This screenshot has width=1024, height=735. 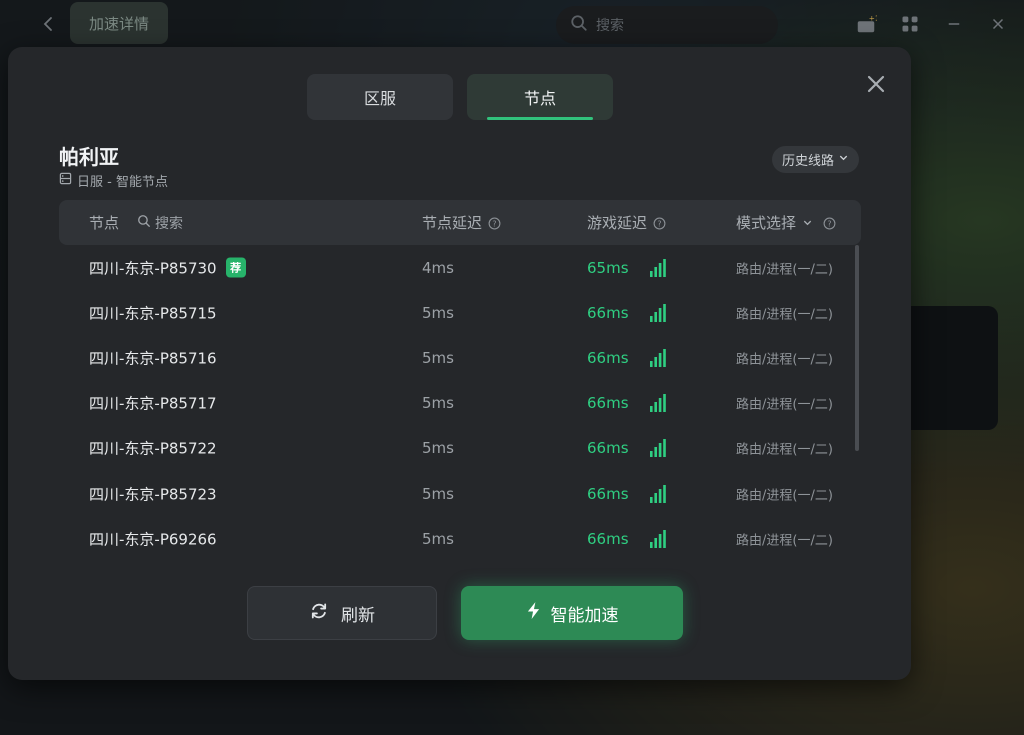 I want to click on node-name: 四川-东京-P85730, so click(x=153, y=268).